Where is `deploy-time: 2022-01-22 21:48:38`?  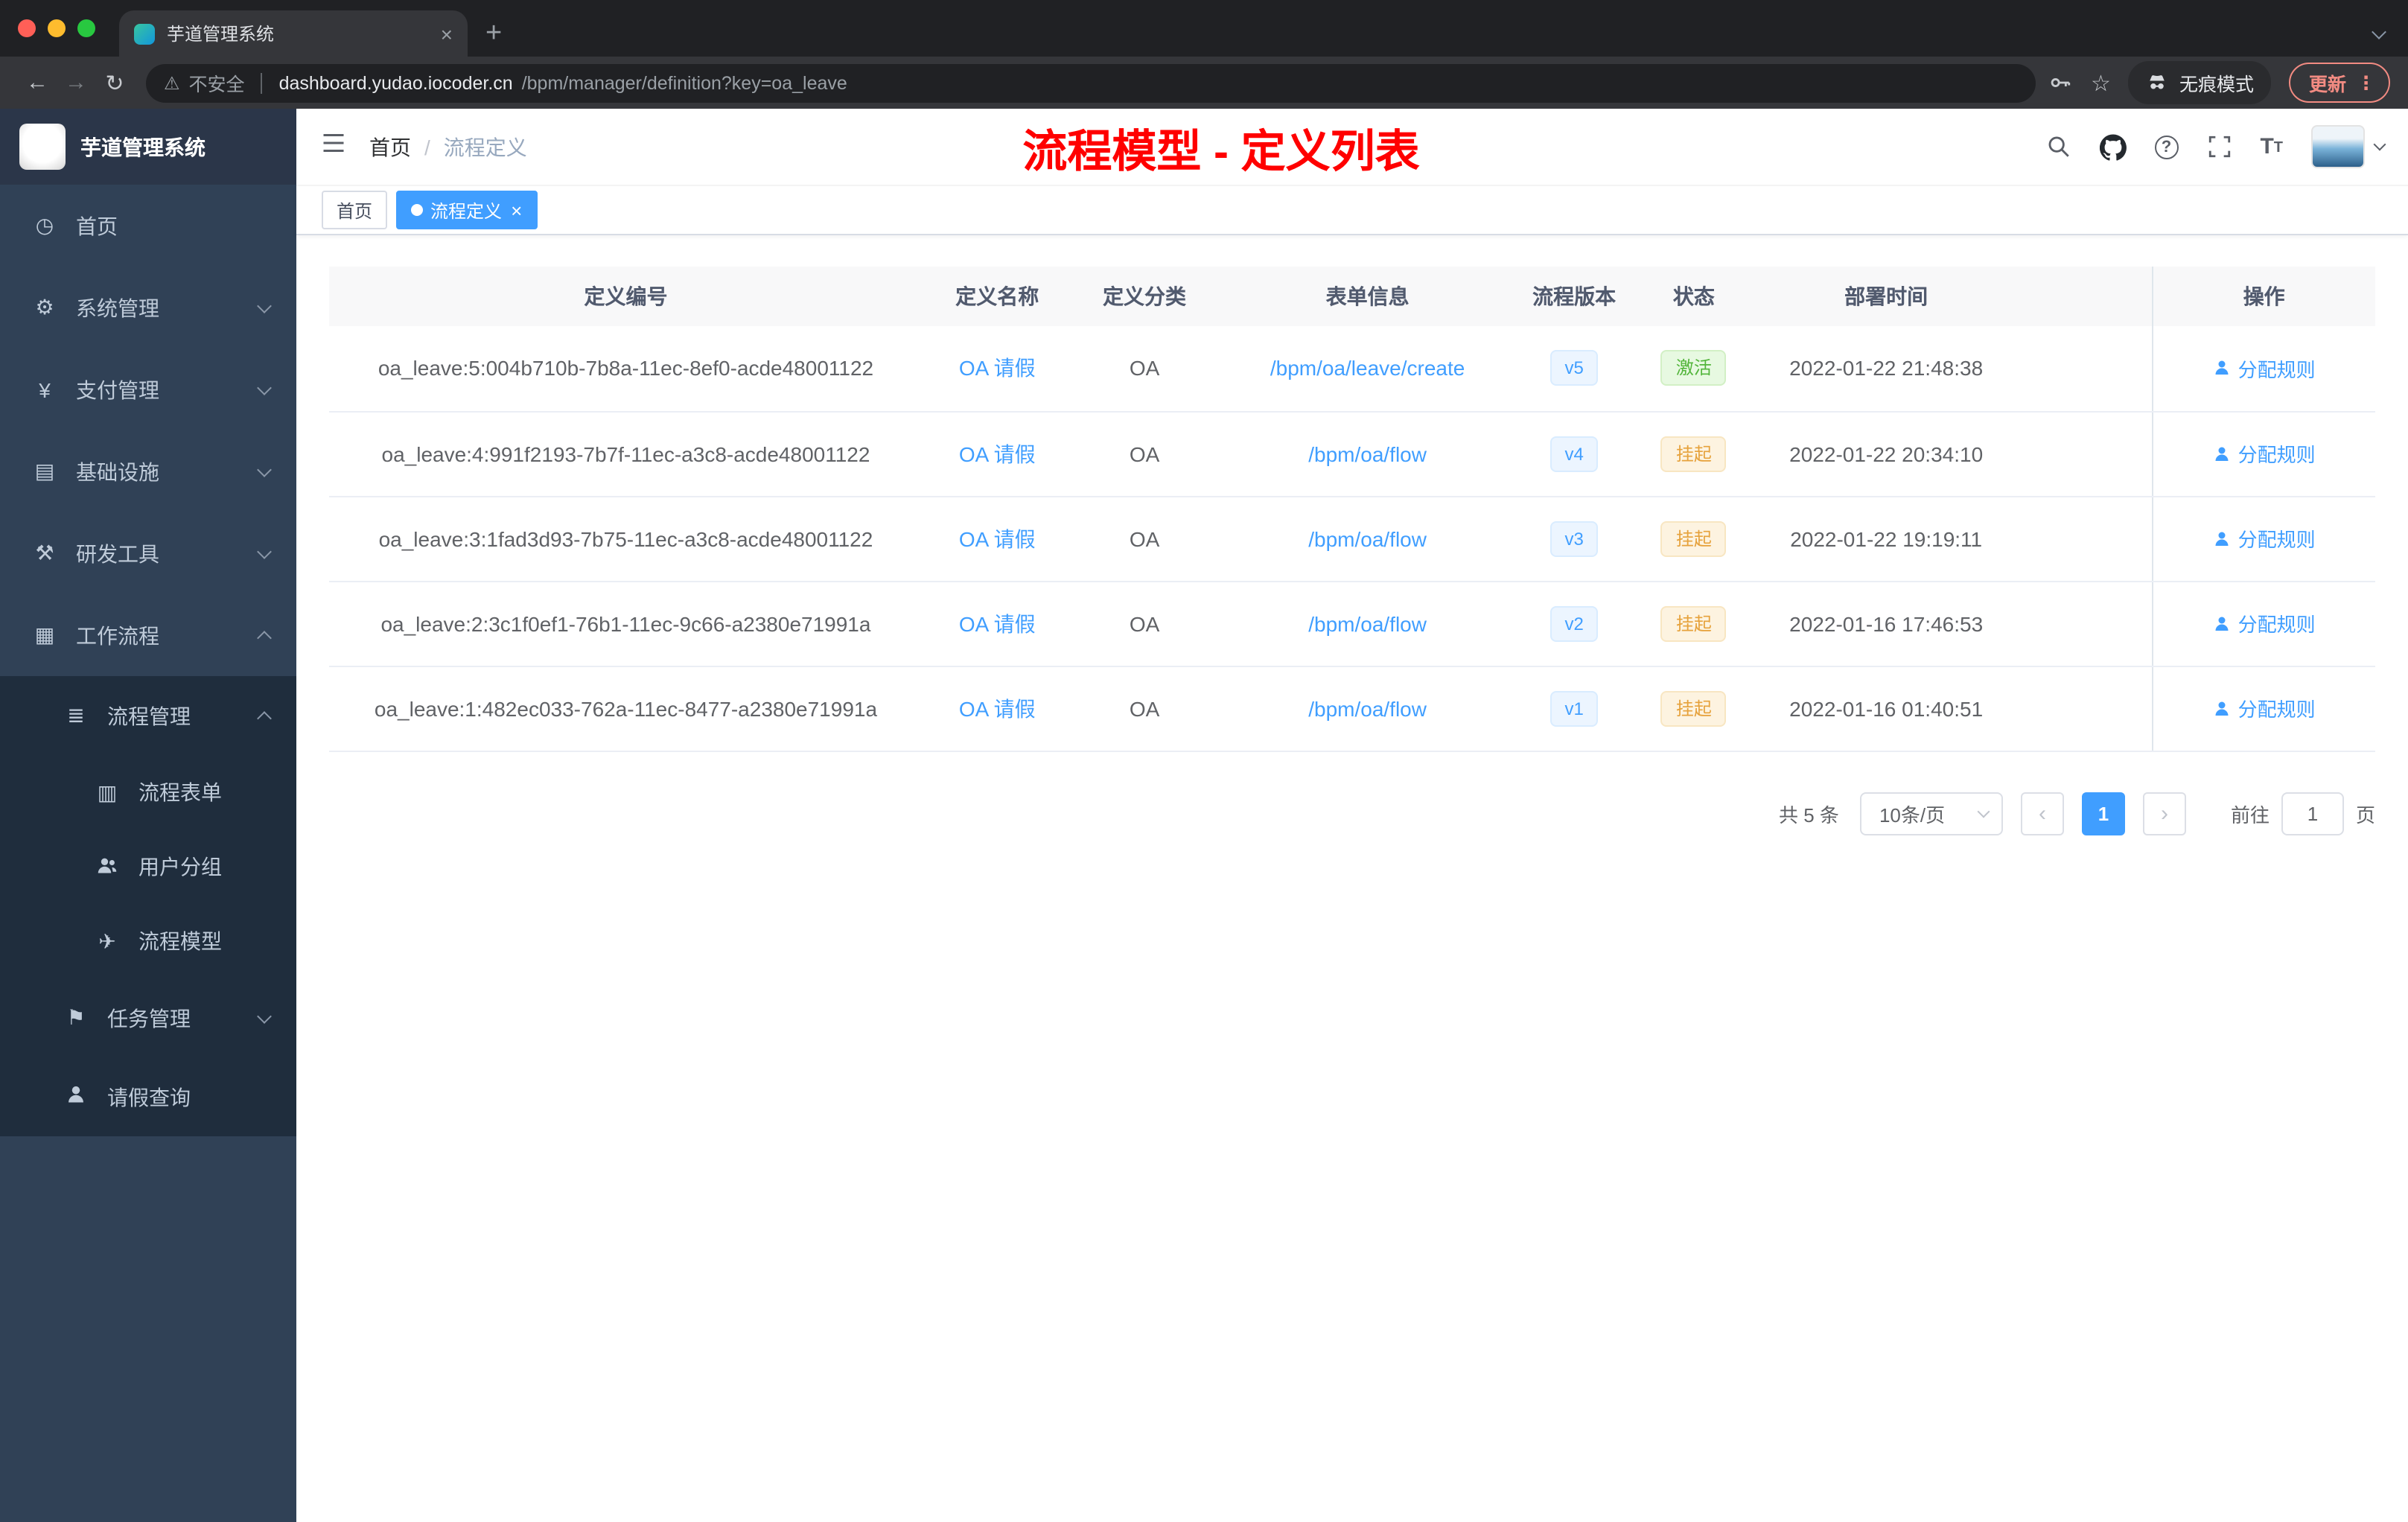 deploy-time: 2022-01-22 21:48:38 is located at coordinates (1886, 369).